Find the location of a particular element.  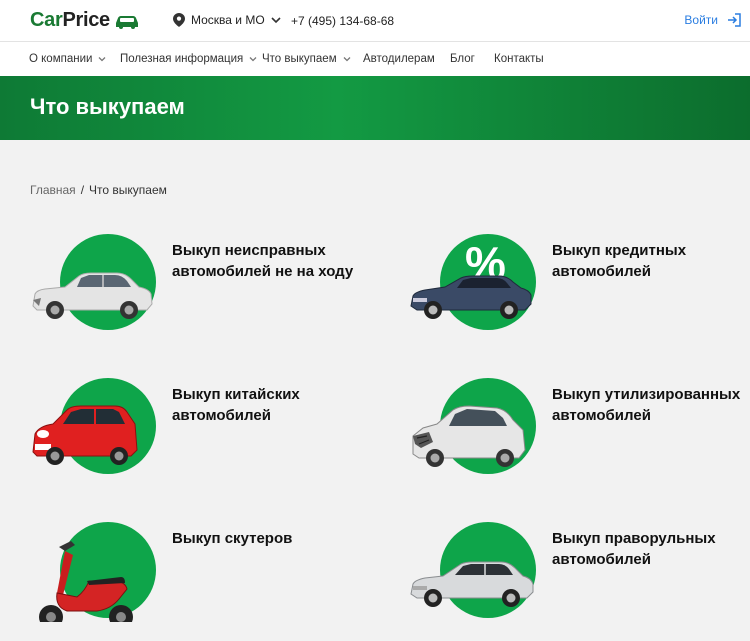

category-card-recycled: Выкуп утилизированных автомобилей is located at coordinates (578, 433).